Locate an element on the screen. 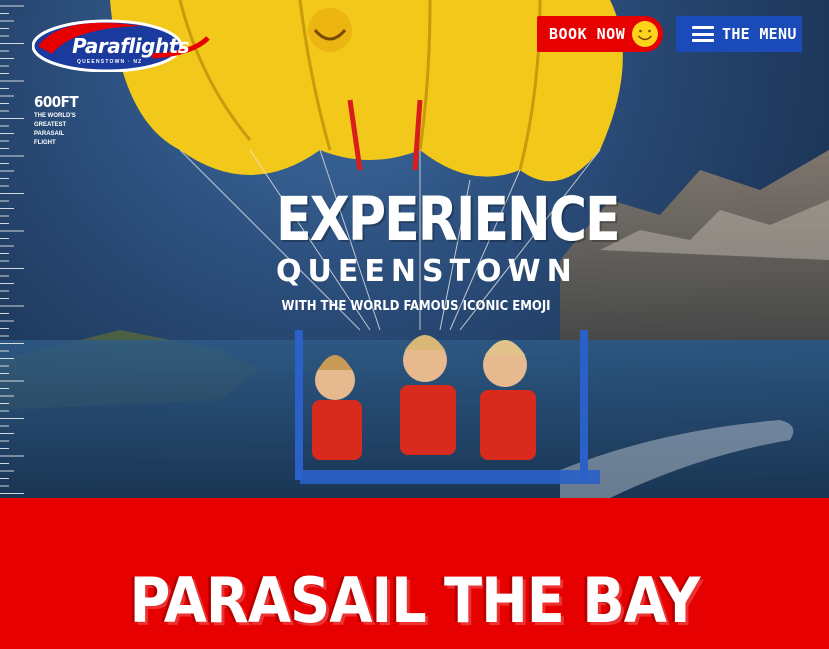  menu-button: THE MENU is located at coordinates (739, 34).